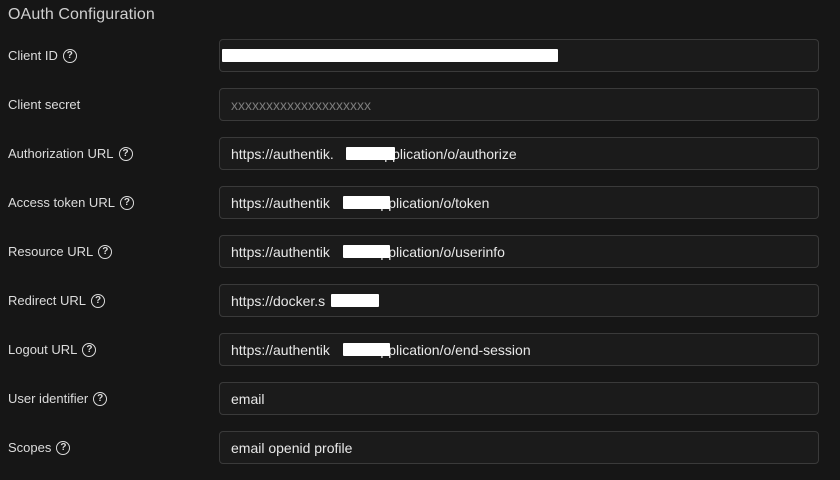 The height and width of the screenshot is (480, 840). What do you see at coordinates (390, 55) in the screenshot?
I see `client-id-redaction` at bounding box center [390, 55].